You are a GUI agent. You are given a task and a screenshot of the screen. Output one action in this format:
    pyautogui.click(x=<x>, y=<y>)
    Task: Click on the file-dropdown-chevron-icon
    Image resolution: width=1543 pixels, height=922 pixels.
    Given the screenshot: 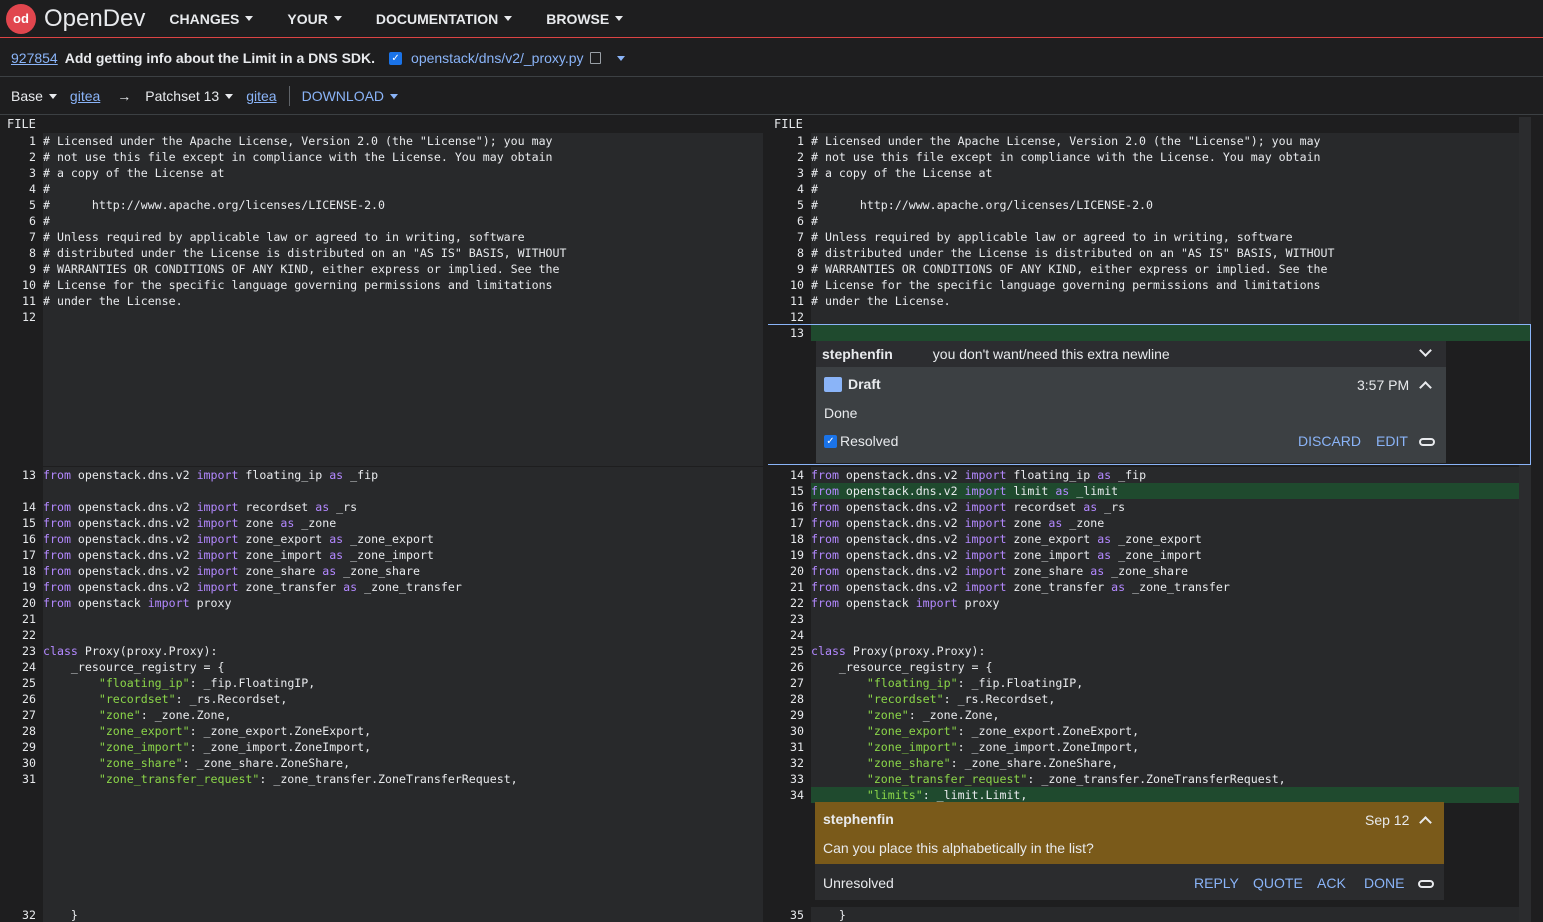 What is the action you would take?
    pyautogui.click(x=620, y=58)
    